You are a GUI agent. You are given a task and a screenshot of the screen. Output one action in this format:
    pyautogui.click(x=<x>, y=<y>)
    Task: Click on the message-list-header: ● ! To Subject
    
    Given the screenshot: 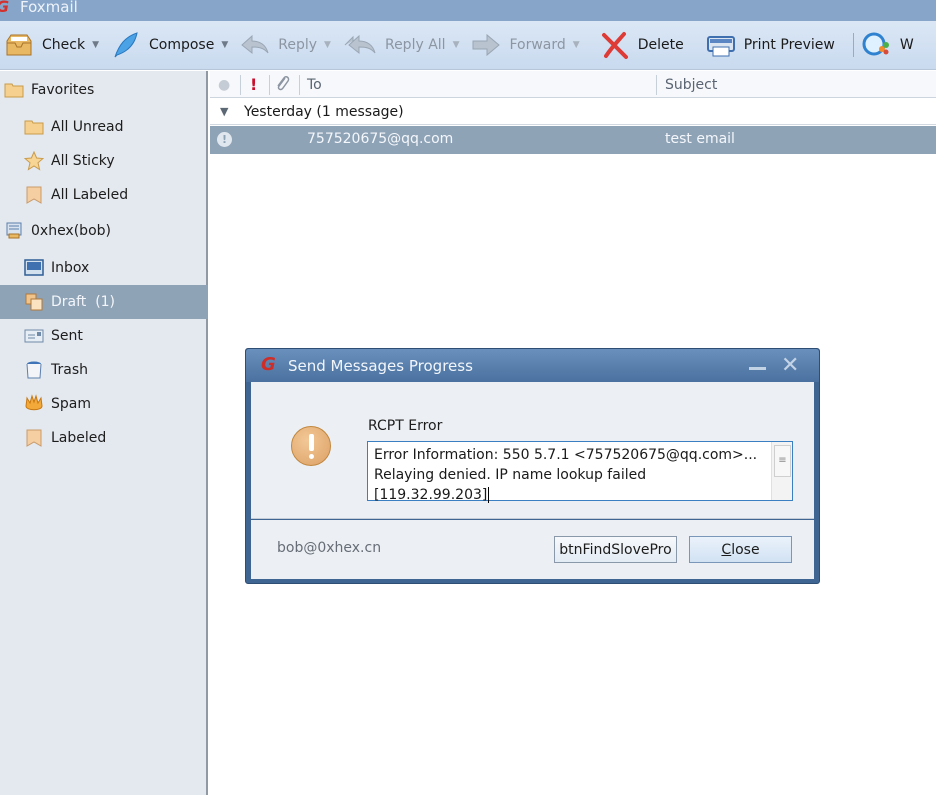 What is the action you would take?
    pyautogui.click(x=573, y=84)
    